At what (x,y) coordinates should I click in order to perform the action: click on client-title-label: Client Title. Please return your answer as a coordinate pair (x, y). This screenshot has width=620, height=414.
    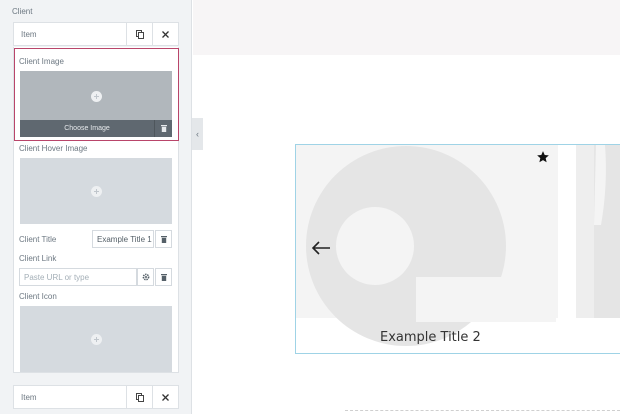
    Looking at the image, I should click on (38, 239).